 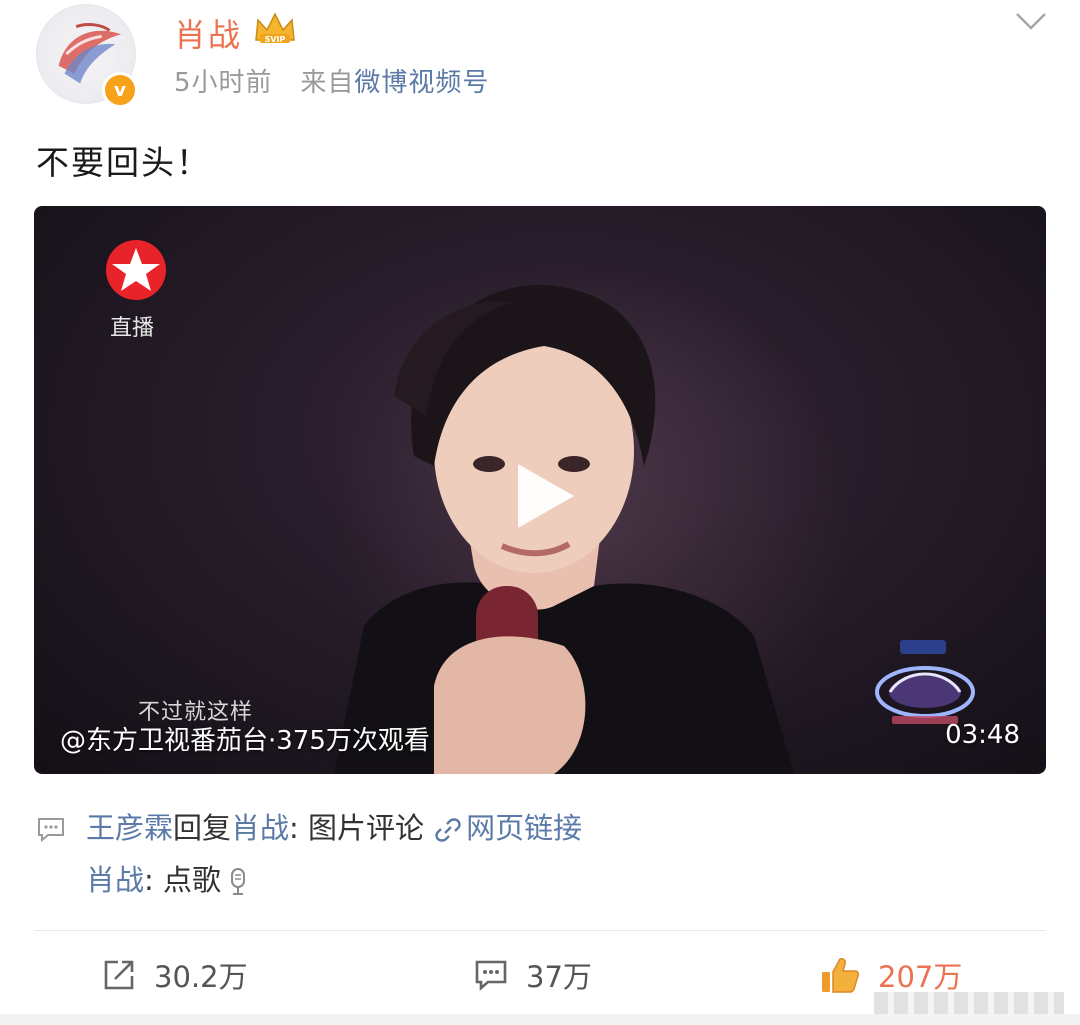 What do you see at coordinates (327, 83) in the screenshot?
I see `source-prefix: 来自` at bounding box center [327, 83].